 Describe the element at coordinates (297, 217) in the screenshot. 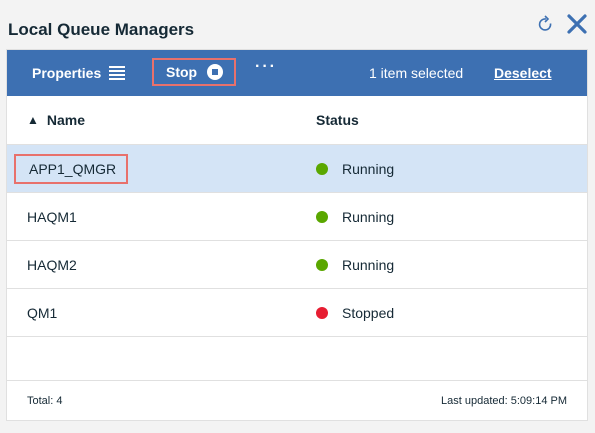

I see `table-row: HAQM1 Running` at that location.